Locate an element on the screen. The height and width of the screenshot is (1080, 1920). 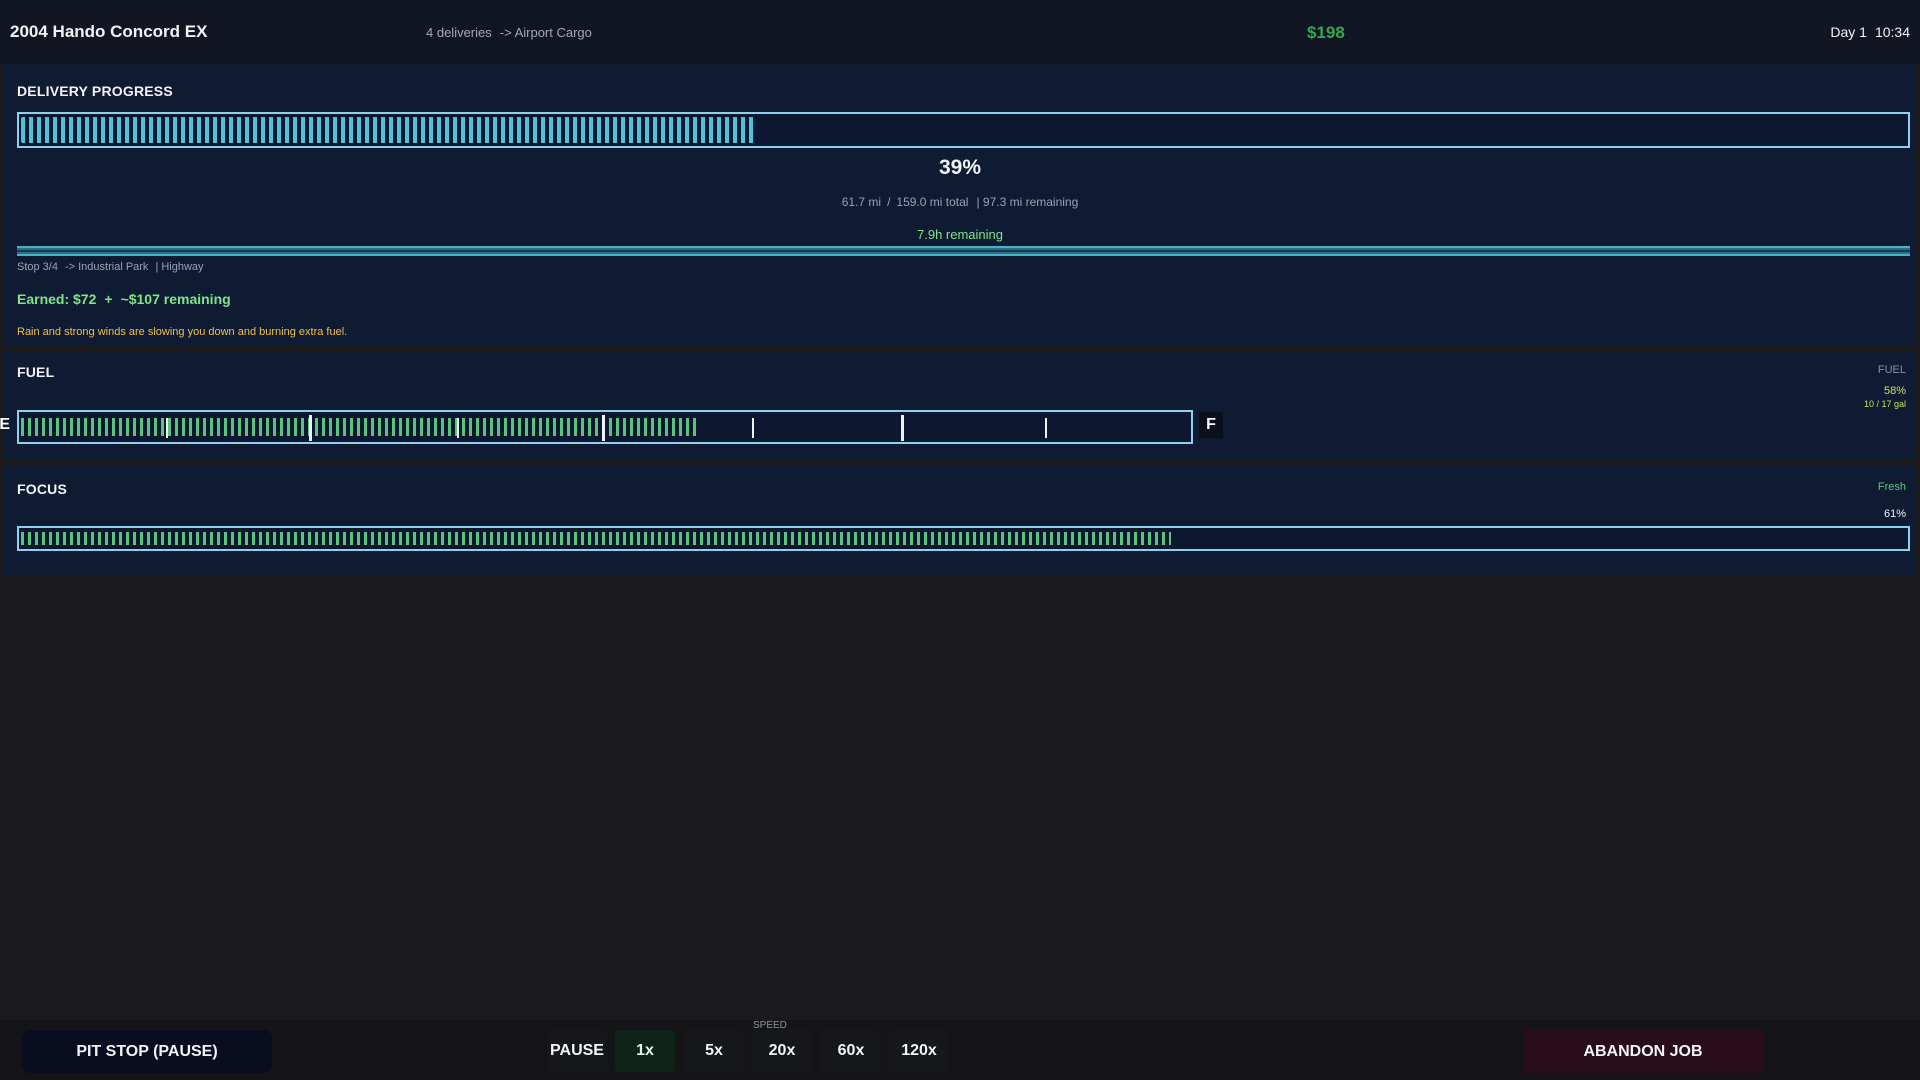
fuel-title: FUEL is located at coordinates (36, 372).